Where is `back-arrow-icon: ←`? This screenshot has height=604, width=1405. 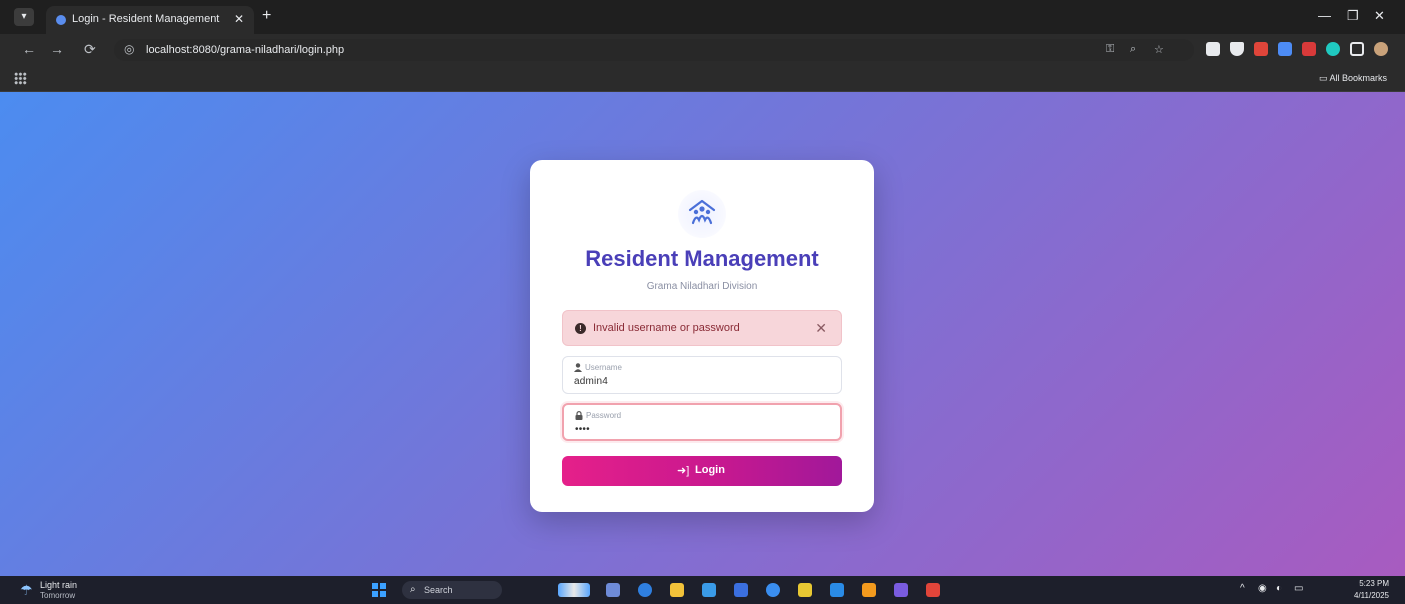 back-arrow-icon: ← is located at coordinates (29, 49).